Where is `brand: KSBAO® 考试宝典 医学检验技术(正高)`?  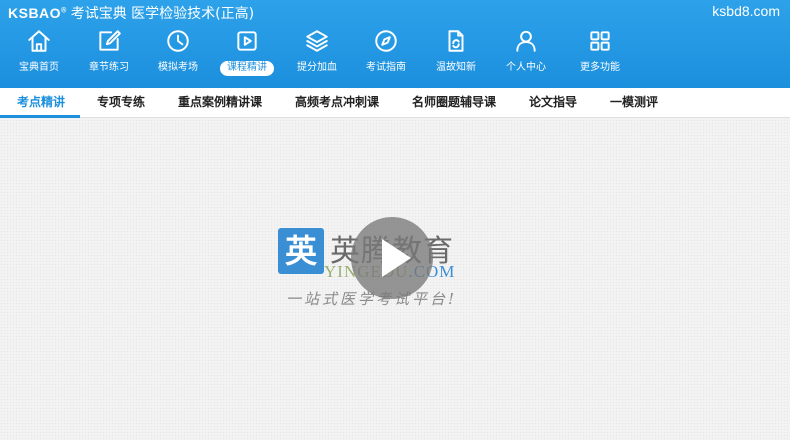
brand: KSBAO® 考试宝典 医学检验技术(正高) is located at coordinates (131, 13).